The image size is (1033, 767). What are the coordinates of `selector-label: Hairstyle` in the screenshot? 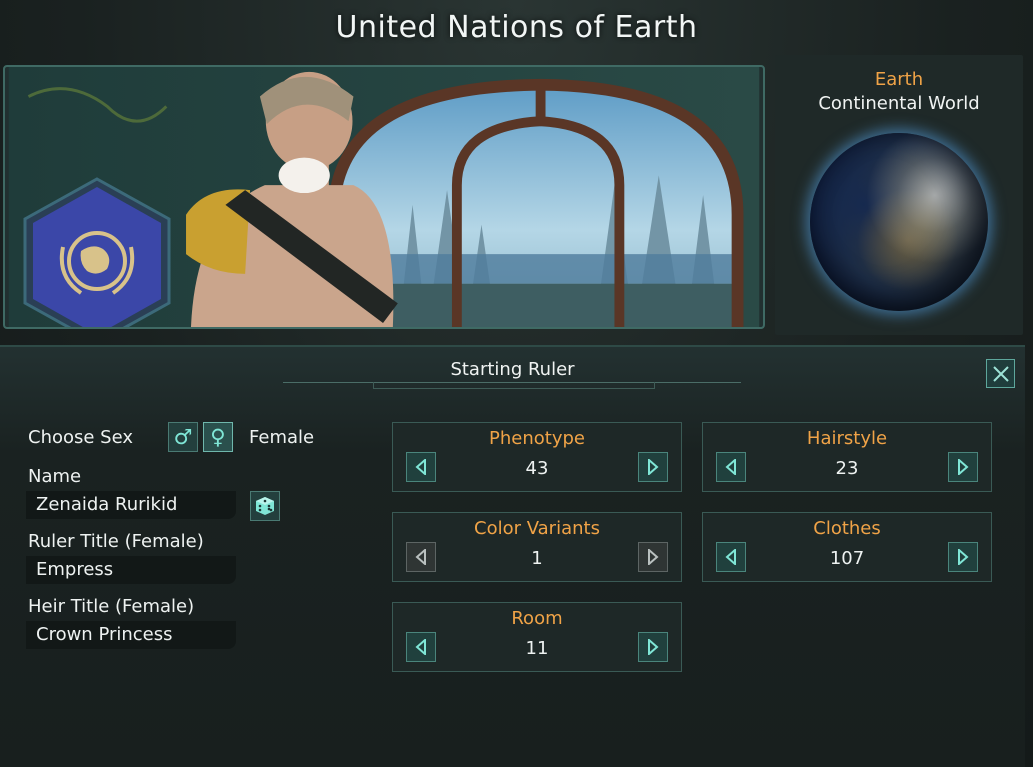 It's located at (847, 438).